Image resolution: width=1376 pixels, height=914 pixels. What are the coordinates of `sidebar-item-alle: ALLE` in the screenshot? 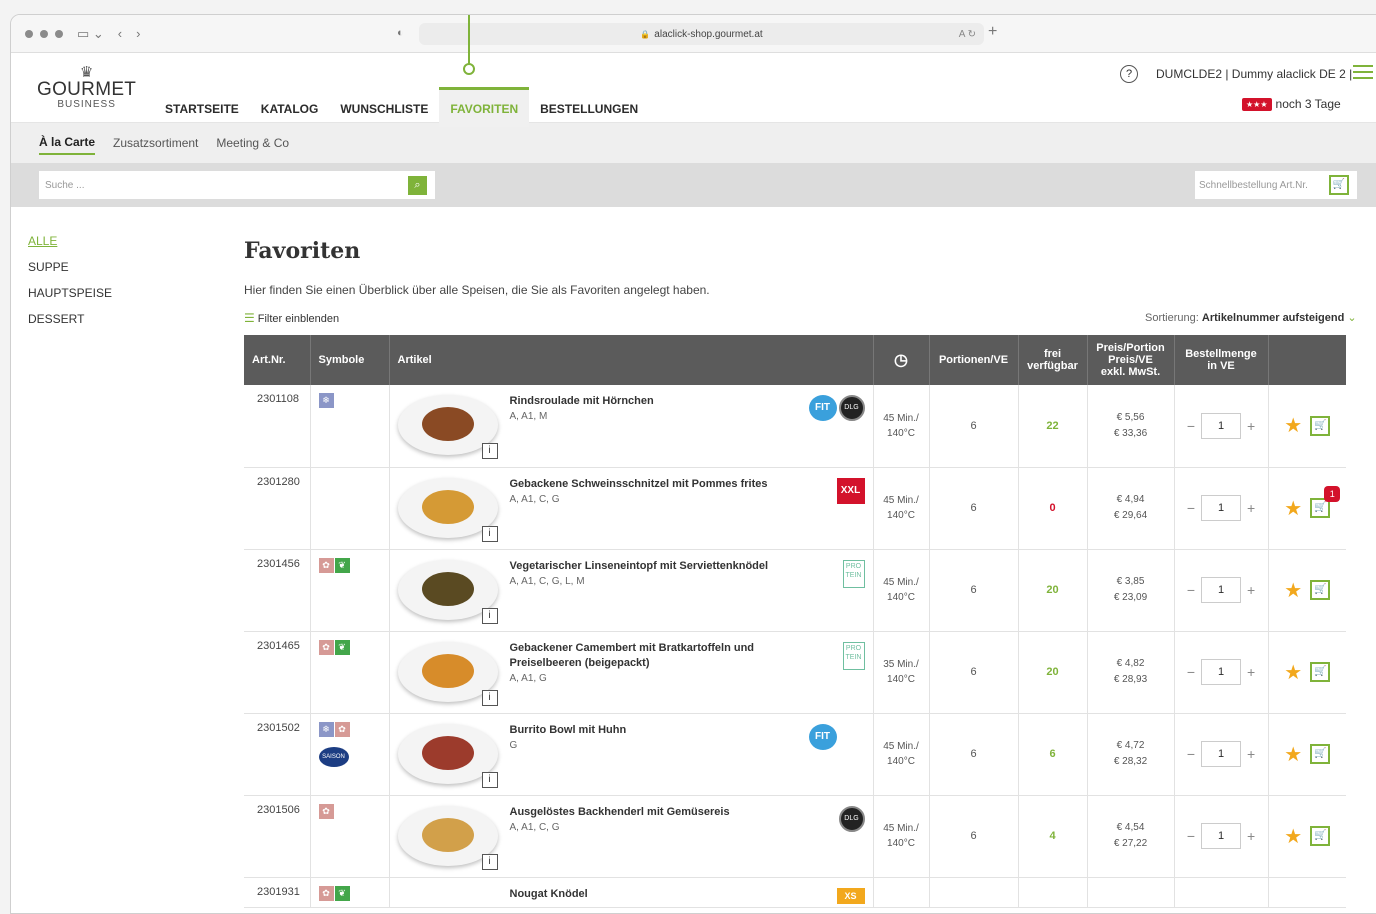 It's located at (70, 241).